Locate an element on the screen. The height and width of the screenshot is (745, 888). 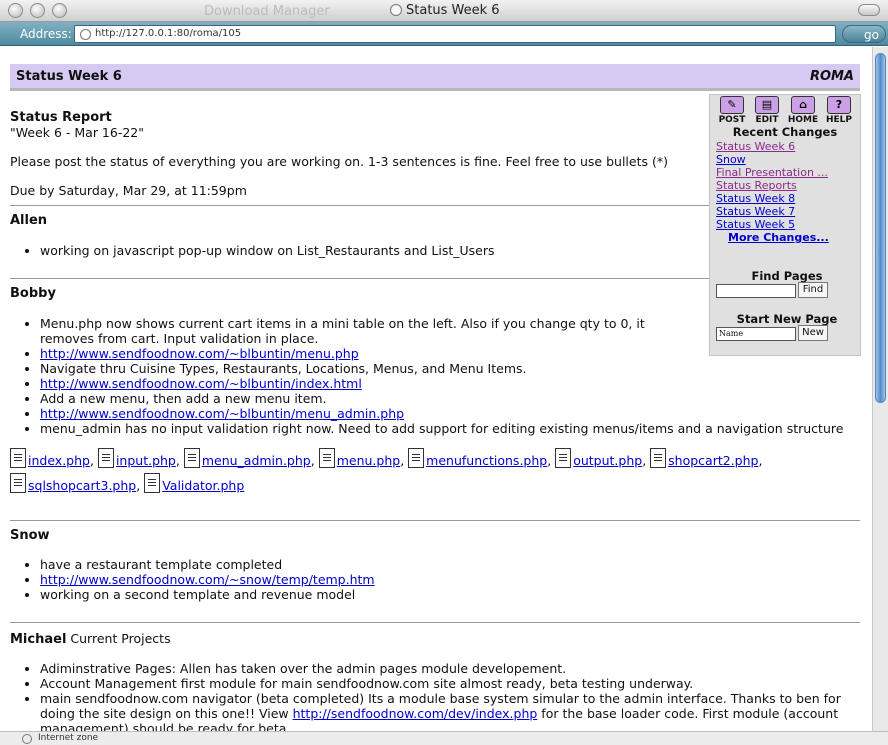
scroll-thumb is located at coordinates (880, 228).